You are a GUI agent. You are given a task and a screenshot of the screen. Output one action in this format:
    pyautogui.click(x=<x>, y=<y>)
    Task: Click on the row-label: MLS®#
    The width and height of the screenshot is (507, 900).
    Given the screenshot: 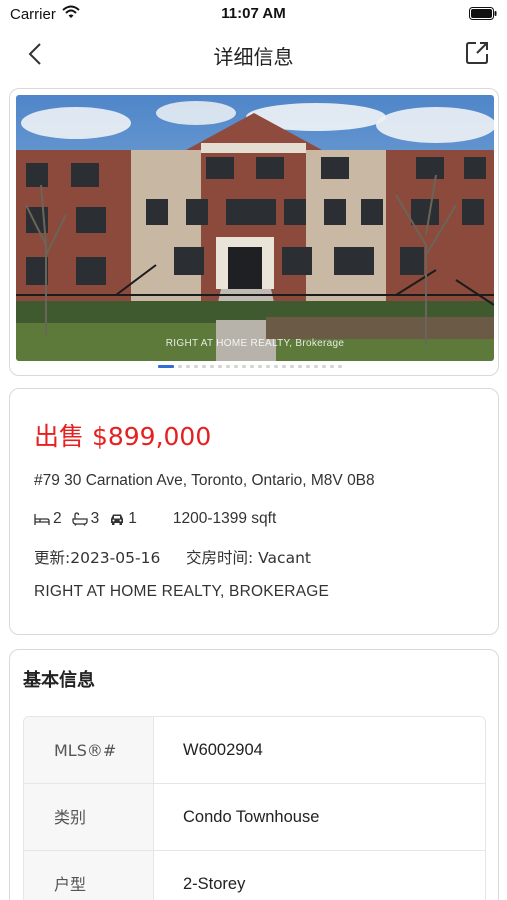 What is the action you would take?
    pyautogui.click(x=89, y=750)
    